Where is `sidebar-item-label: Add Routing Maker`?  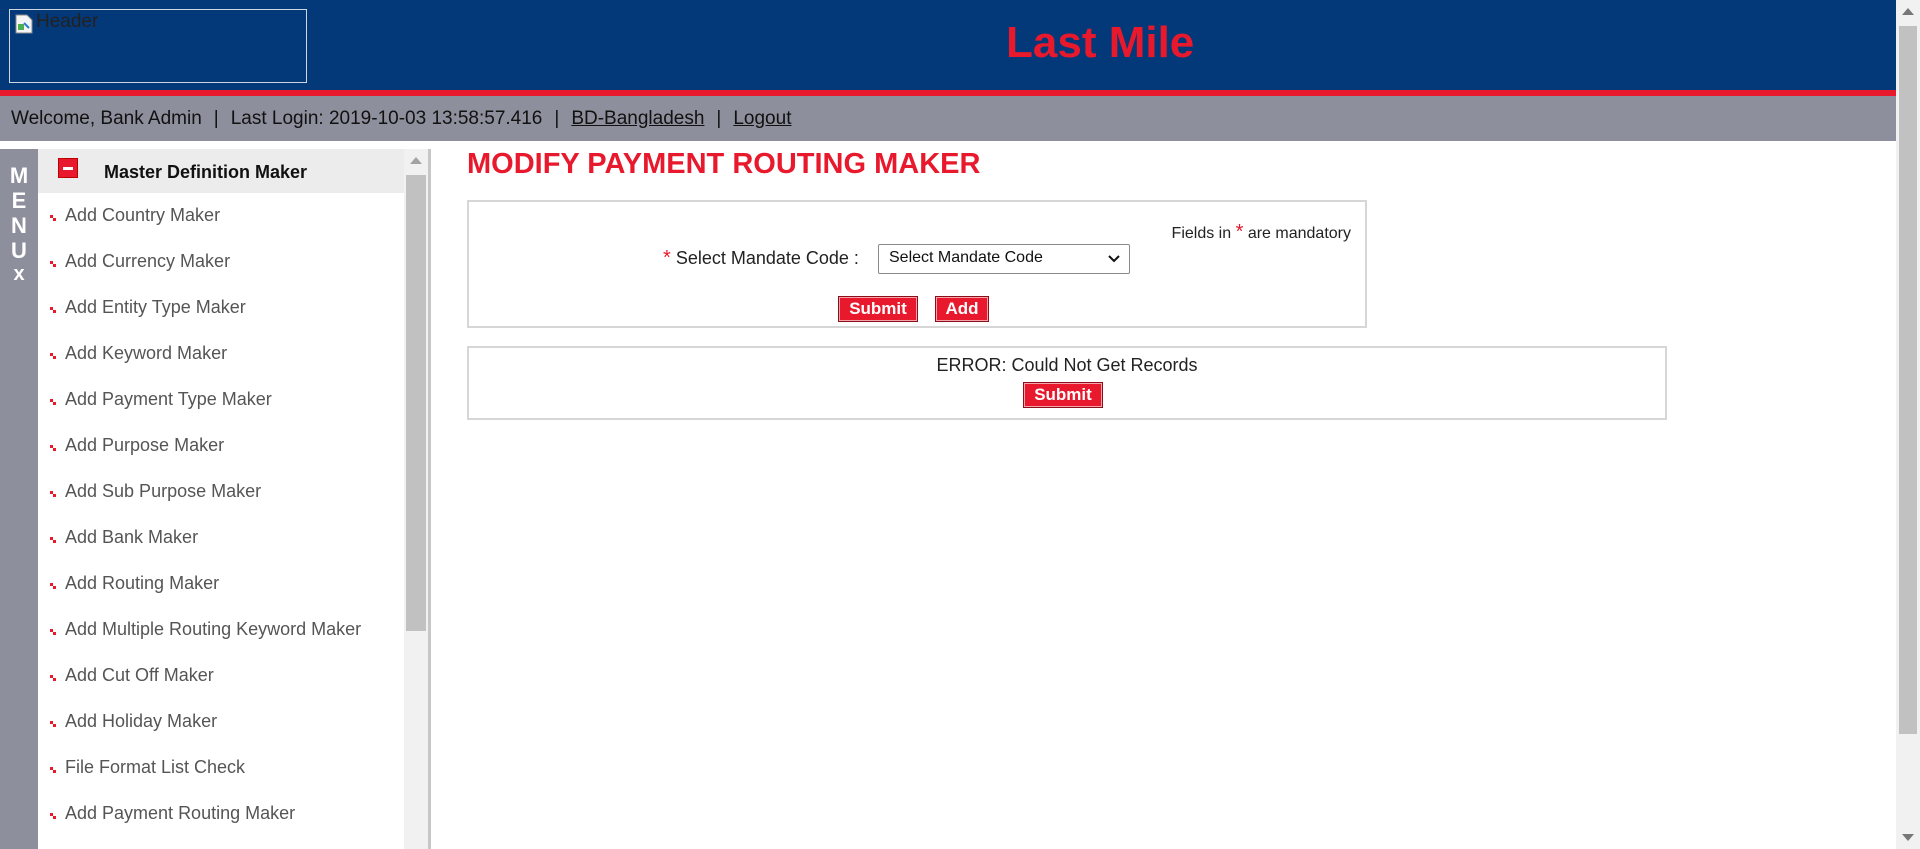
sidebar-item-label: Add Routing Maker is located at coordinates (142, 583).